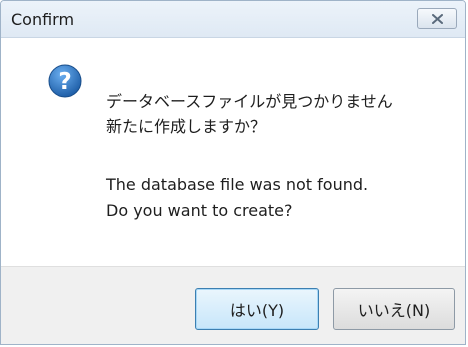  What do you see at coordinates (186, 126) in the screenshot?
I see `message-ja-line2: 新たに作成しますか？` at bounding box center [186, 126].